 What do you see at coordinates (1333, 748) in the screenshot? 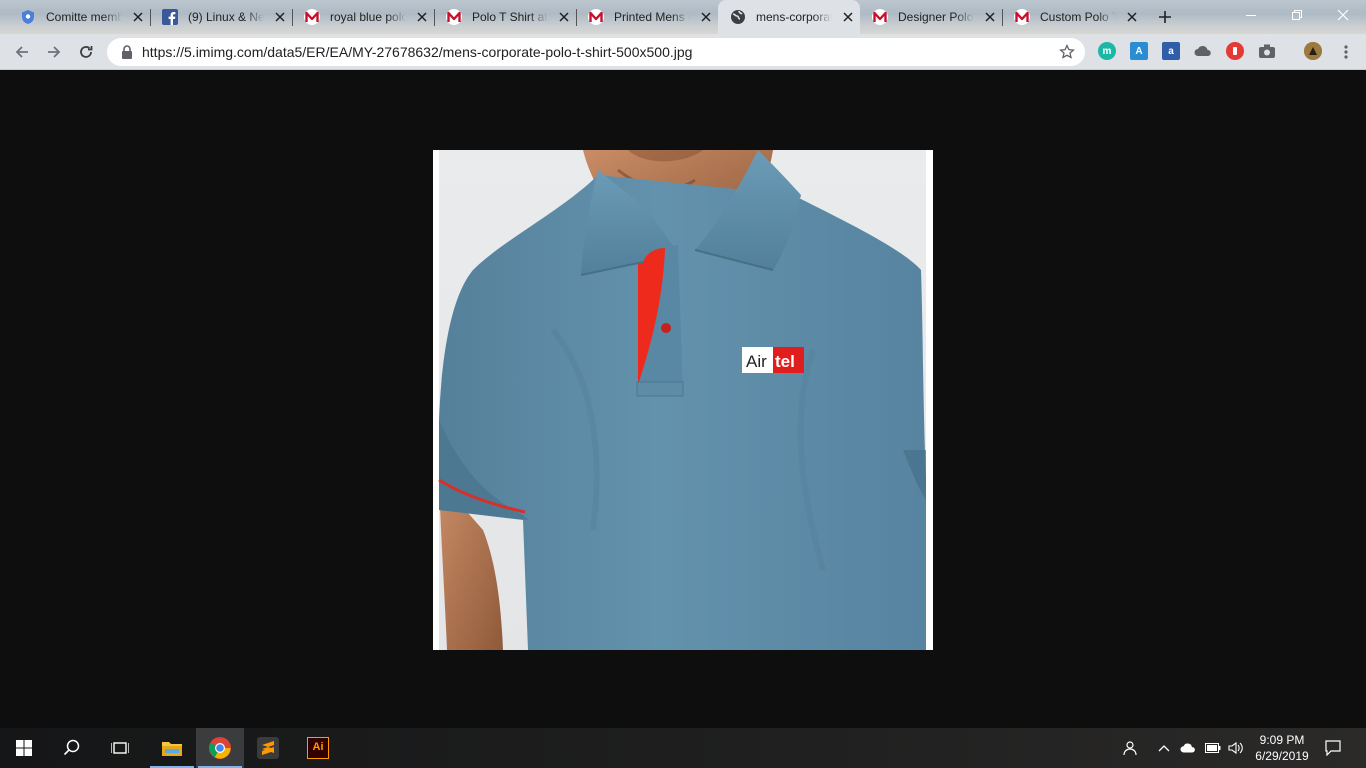
I see `action-center-icon` at bounding box center [1333, 748].